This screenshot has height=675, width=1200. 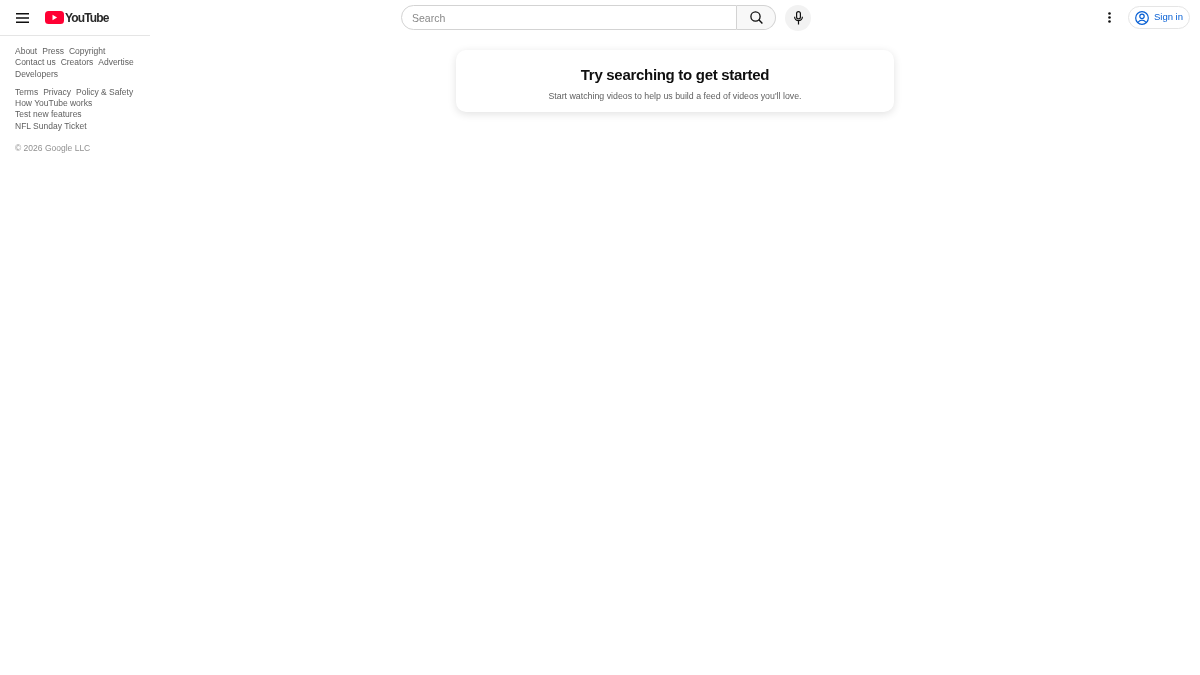 What do you see at coordinates (1141, 17) in the screenshot?
I see `user-circle-icon` at bounding box center [1141, 17].